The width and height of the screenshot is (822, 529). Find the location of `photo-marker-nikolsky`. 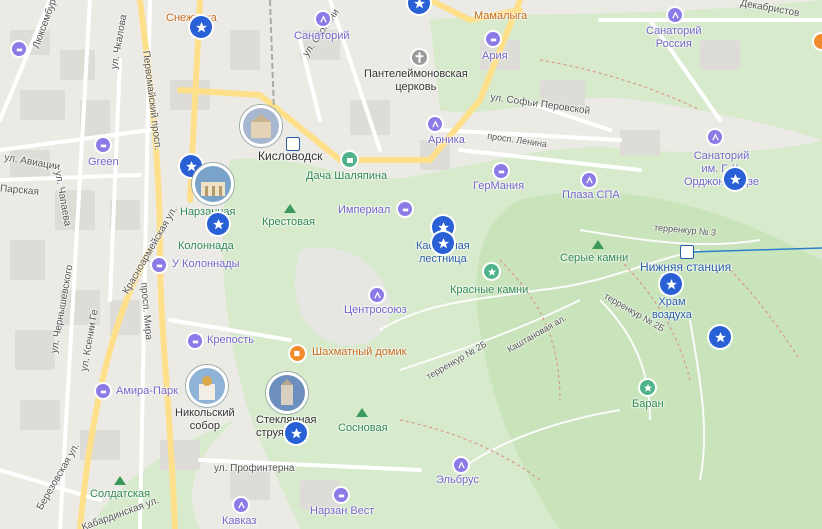

photo-marker-nikolsky is located at coordinates (207, 386).